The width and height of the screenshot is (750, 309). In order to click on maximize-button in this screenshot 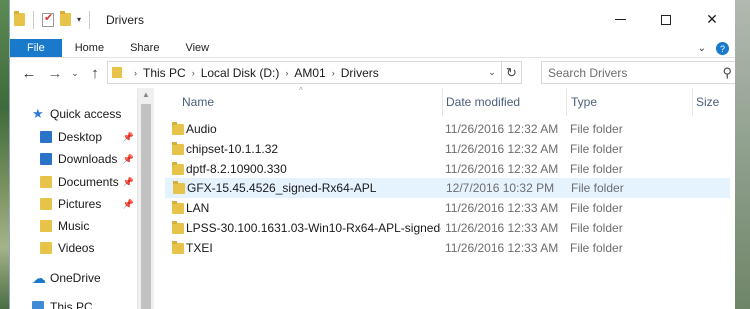, I will do `click(666, 19)`.